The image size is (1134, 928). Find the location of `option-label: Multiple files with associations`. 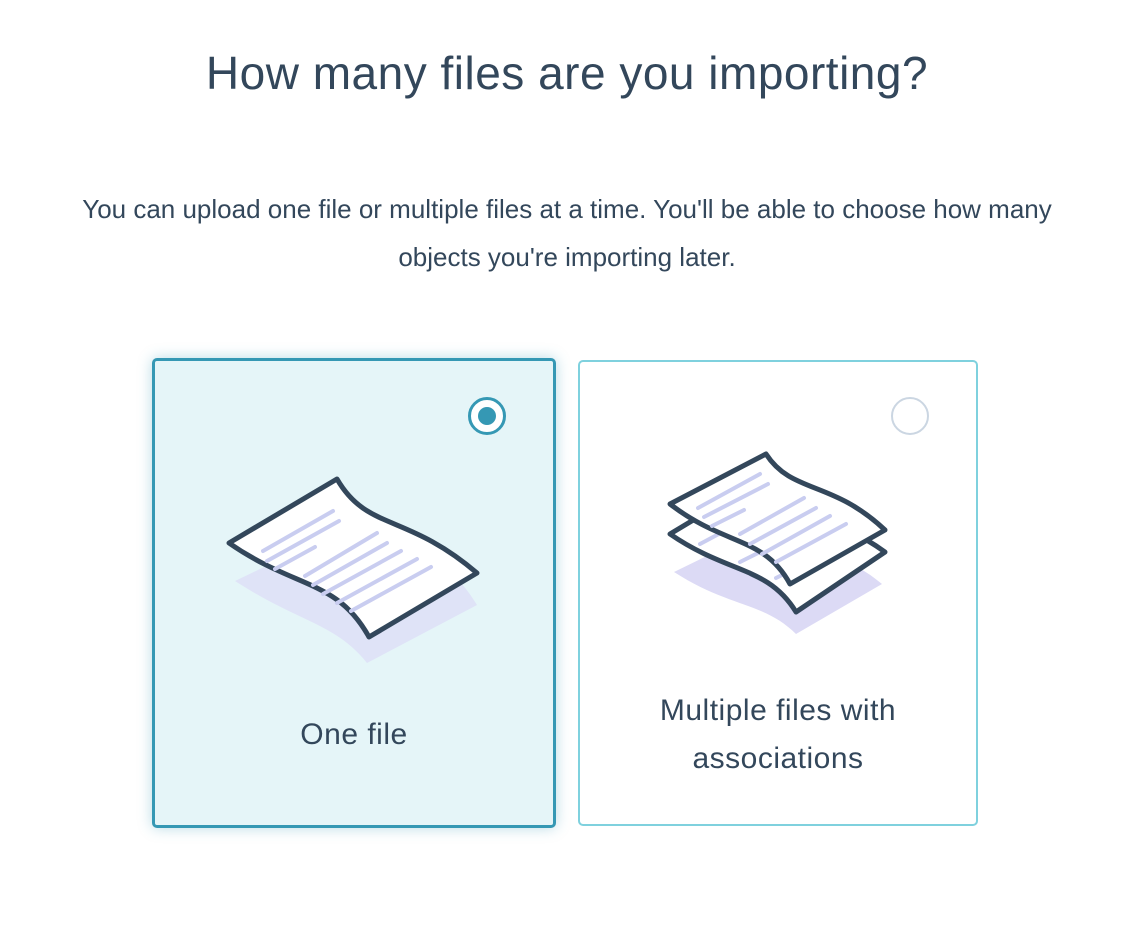

option-label: Multiple files with associations is located at coordinates (778, 734).